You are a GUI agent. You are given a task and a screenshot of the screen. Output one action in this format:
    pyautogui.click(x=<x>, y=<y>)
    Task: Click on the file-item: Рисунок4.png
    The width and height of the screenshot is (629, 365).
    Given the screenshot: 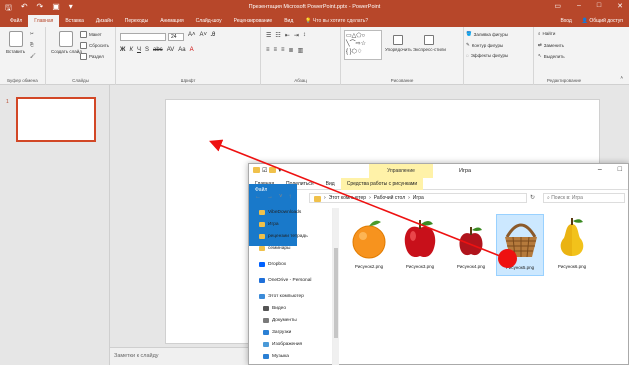 What is the action you would take?
    pyautogui.click(x=471, y=245)
    